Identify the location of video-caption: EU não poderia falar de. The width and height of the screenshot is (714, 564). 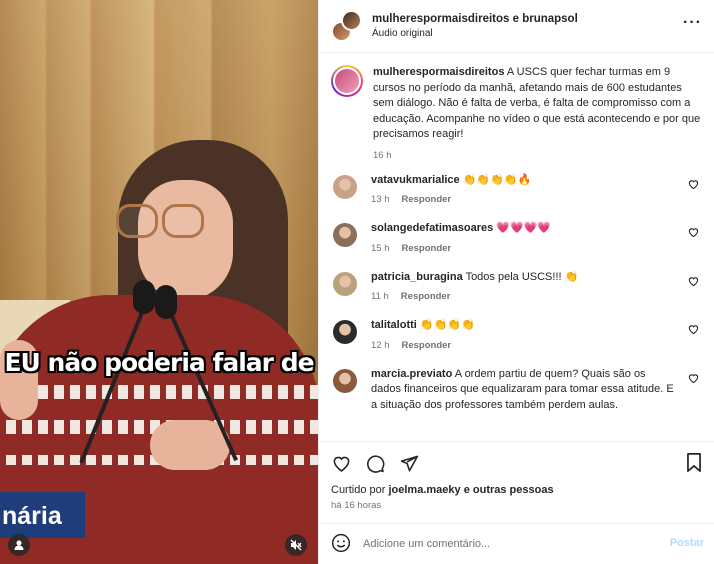
(159, 362).